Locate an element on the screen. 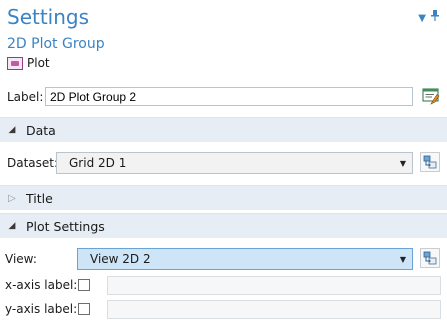 This screenshot has height=323, width=447. chevron-right-icon: ▷ is located at coordinates (12, 198).